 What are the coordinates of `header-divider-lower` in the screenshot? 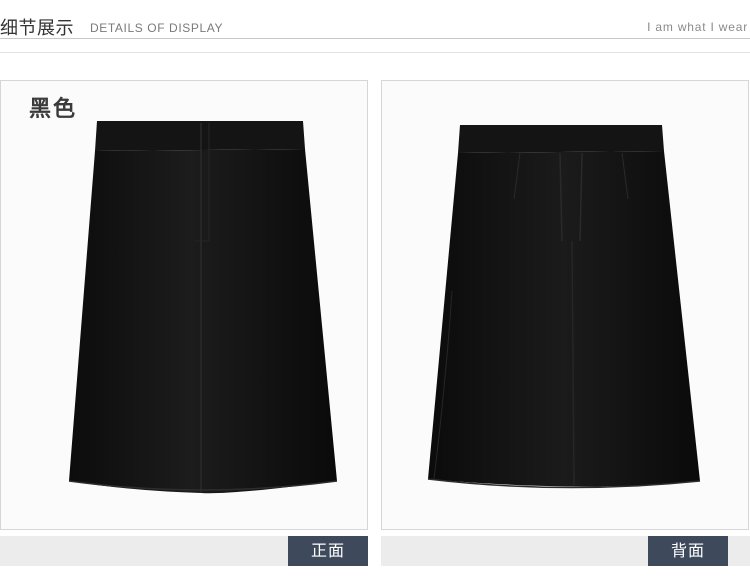 It's located at (375, 52).